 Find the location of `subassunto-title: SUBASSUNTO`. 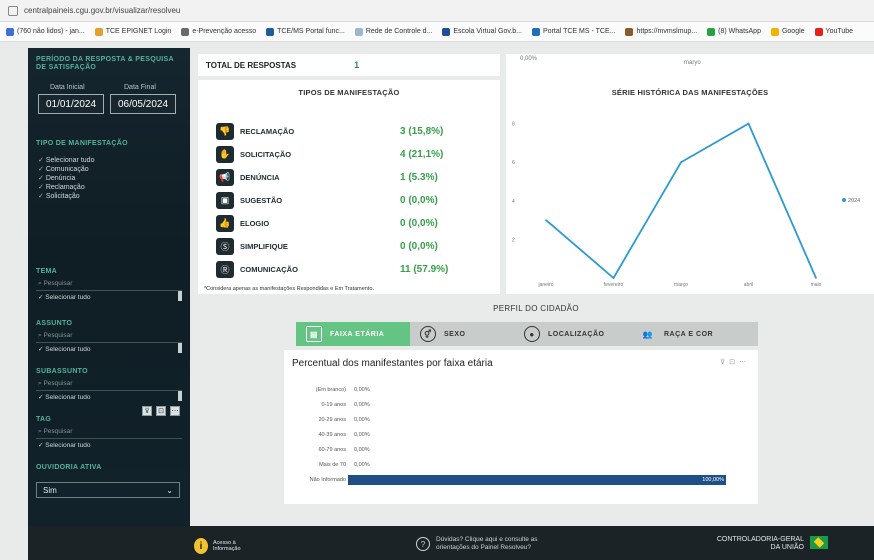

subassunto-title: SUBASSUNTO is located at coordinates (62, 371).